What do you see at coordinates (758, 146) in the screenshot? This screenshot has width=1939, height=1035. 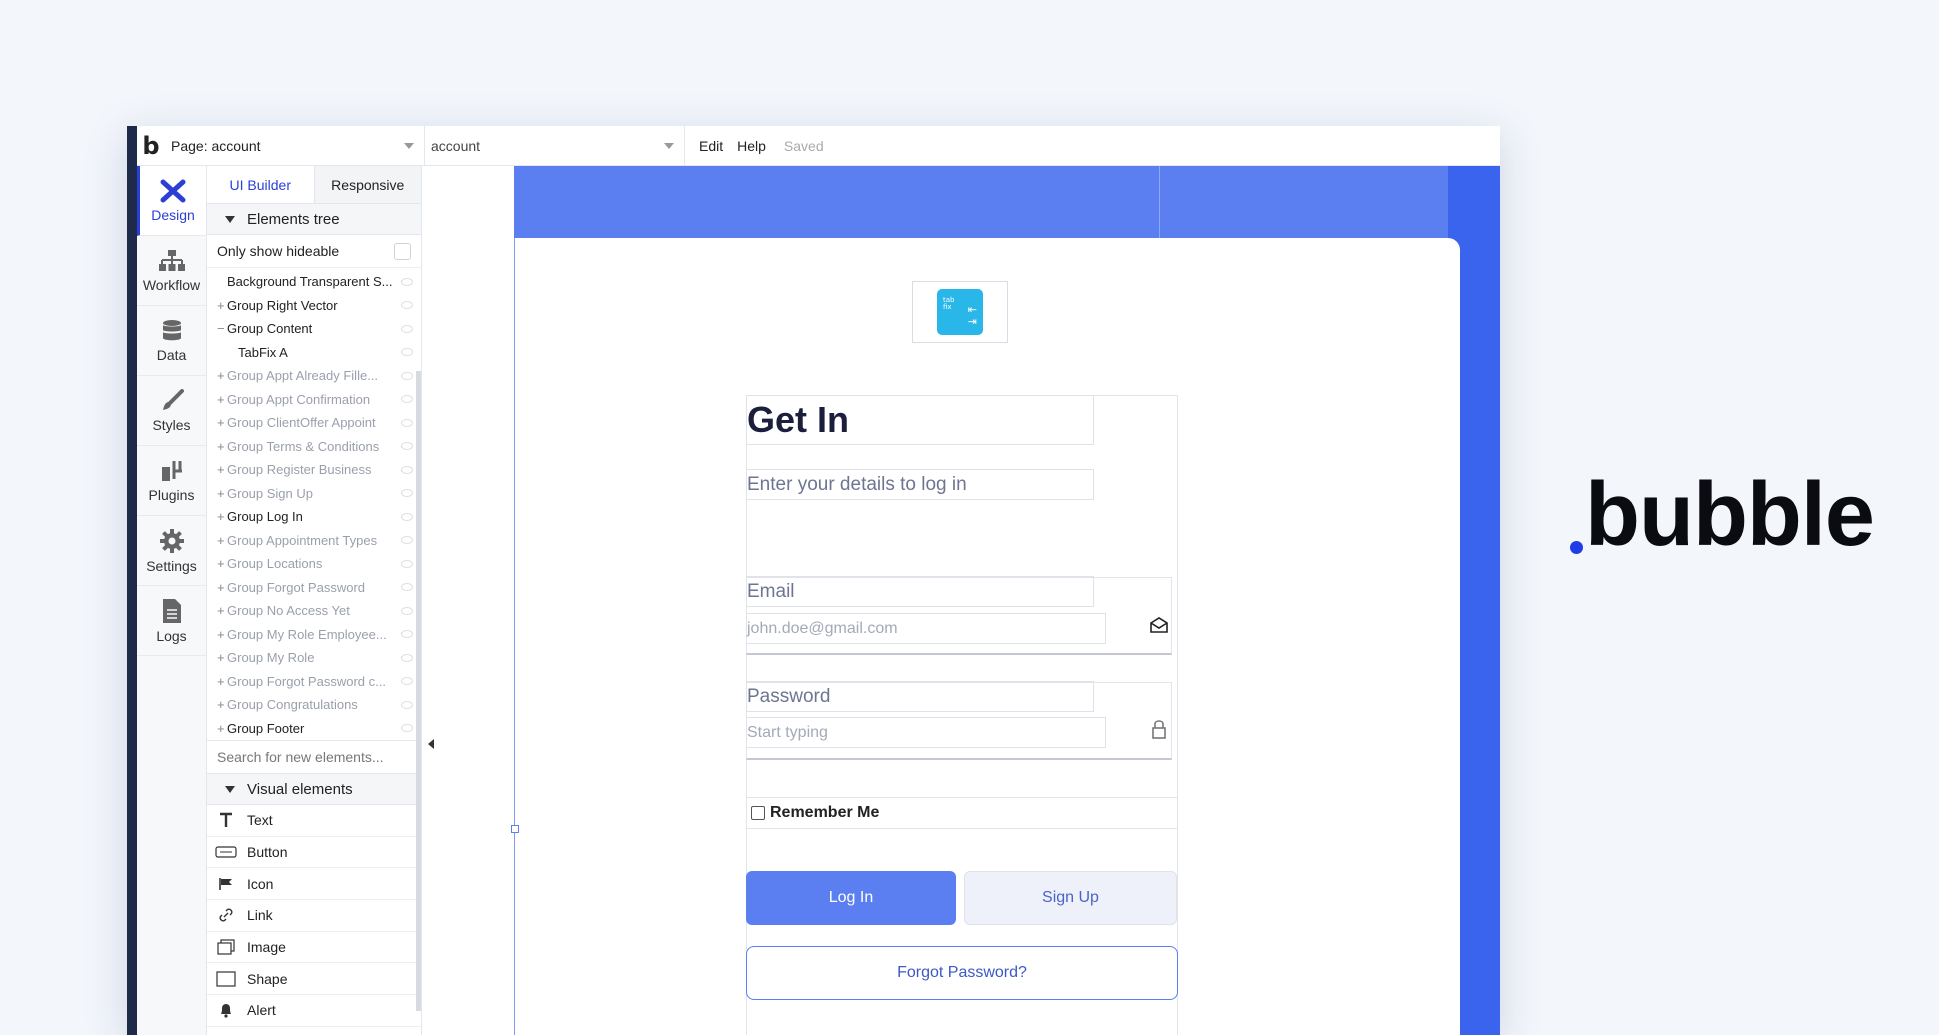 I see `menu-help: Help` at bounding box center [758, 146].